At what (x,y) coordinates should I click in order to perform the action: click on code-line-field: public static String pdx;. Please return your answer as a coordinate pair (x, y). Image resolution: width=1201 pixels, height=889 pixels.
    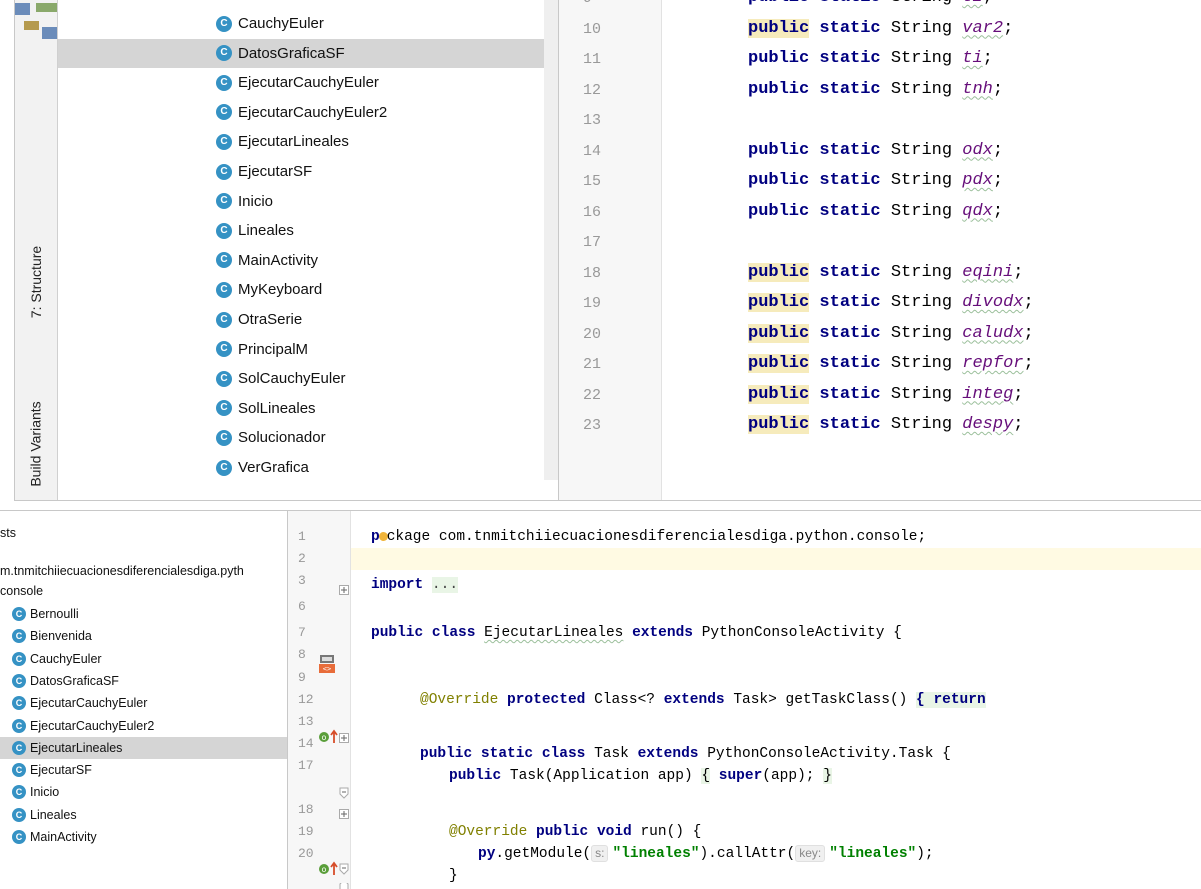
    Looking at the image, I should click on (875, 180).